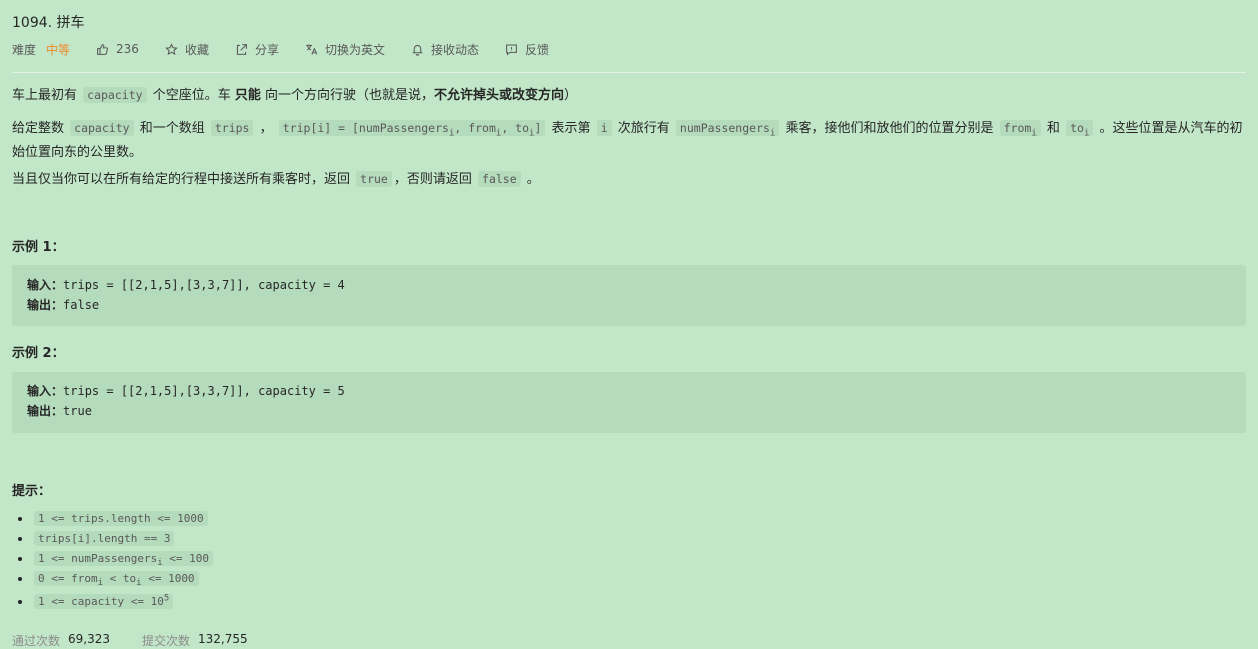  I want to click on list-item: 1 <= capacity <= 105, so click(123, 598).